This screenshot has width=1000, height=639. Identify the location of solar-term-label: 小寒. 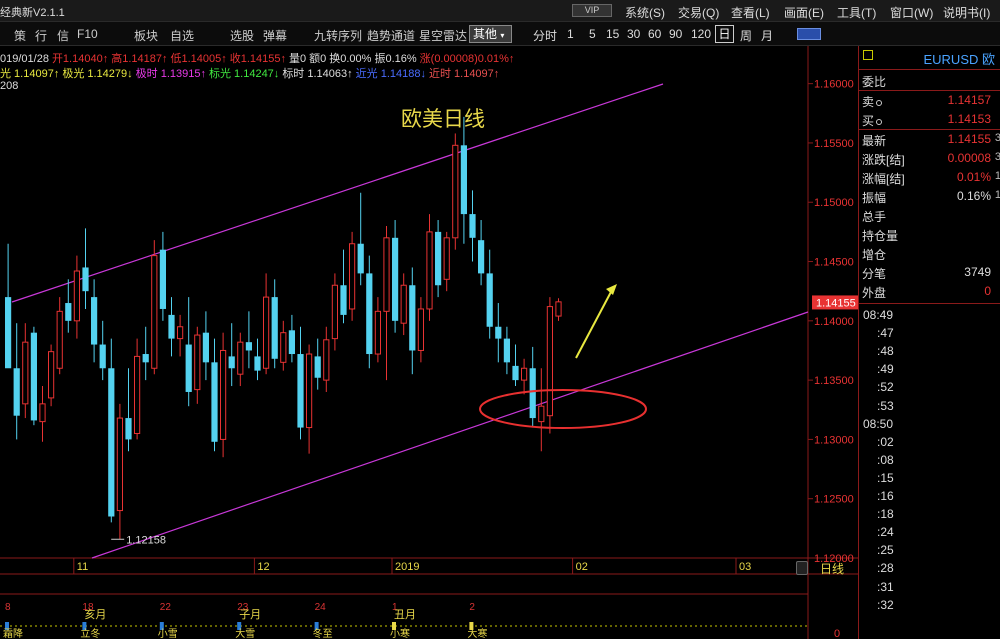
(400, 633).